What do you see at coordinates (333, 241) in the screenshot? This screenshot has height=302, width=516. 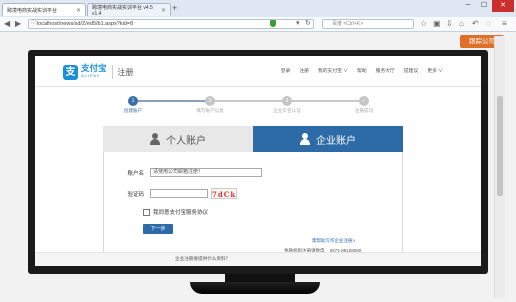 I see `help-link: 需帮助写作企业注册>` at bounding box center [333, 241].